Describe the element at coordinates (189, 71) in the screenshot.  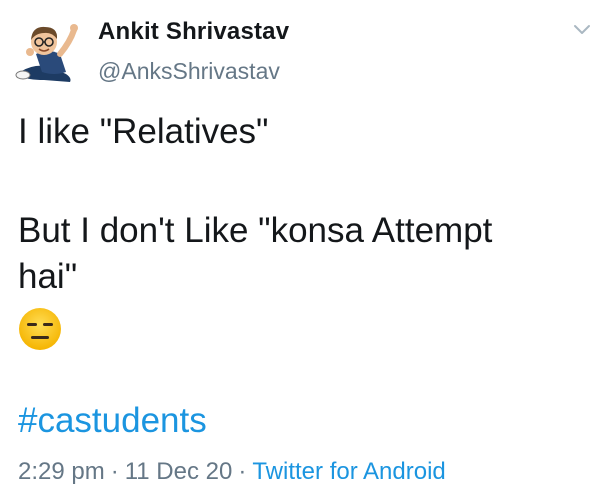
I see `author-handle: @AnksShrivastav` at that location.